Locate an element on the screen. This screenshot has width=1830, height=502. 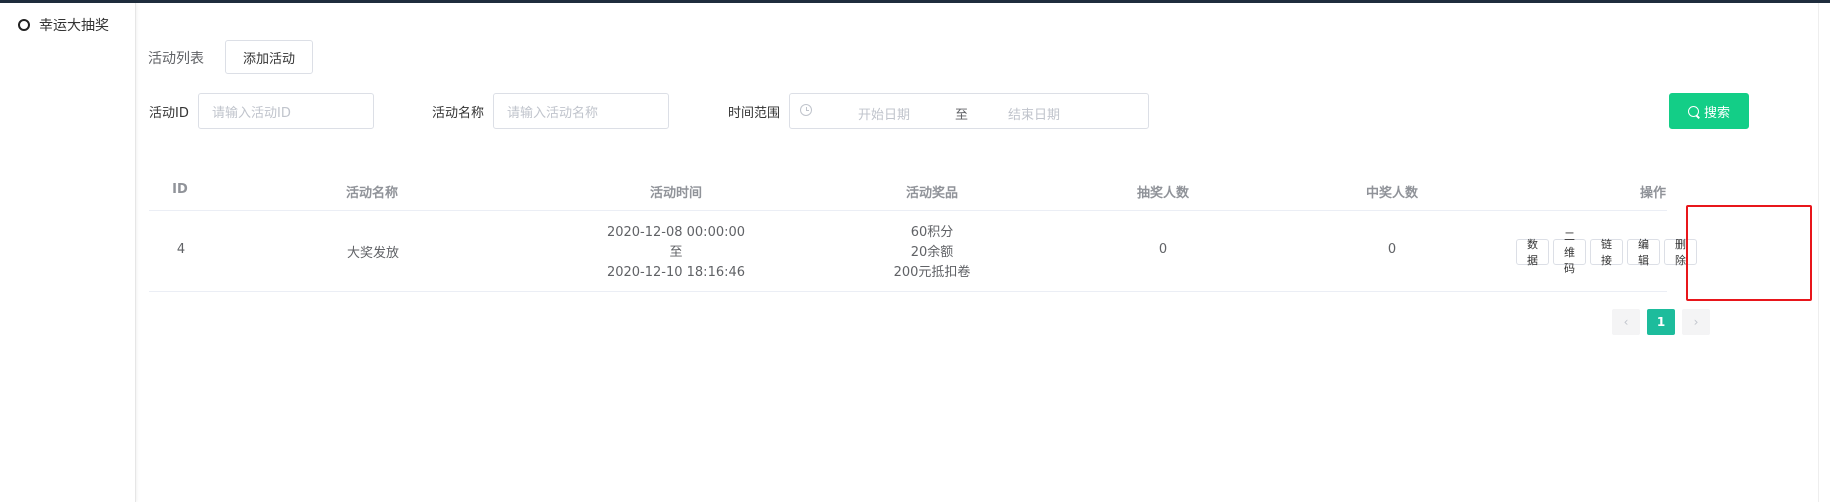
scrollbar-track is located at coordinates (1818, 252).